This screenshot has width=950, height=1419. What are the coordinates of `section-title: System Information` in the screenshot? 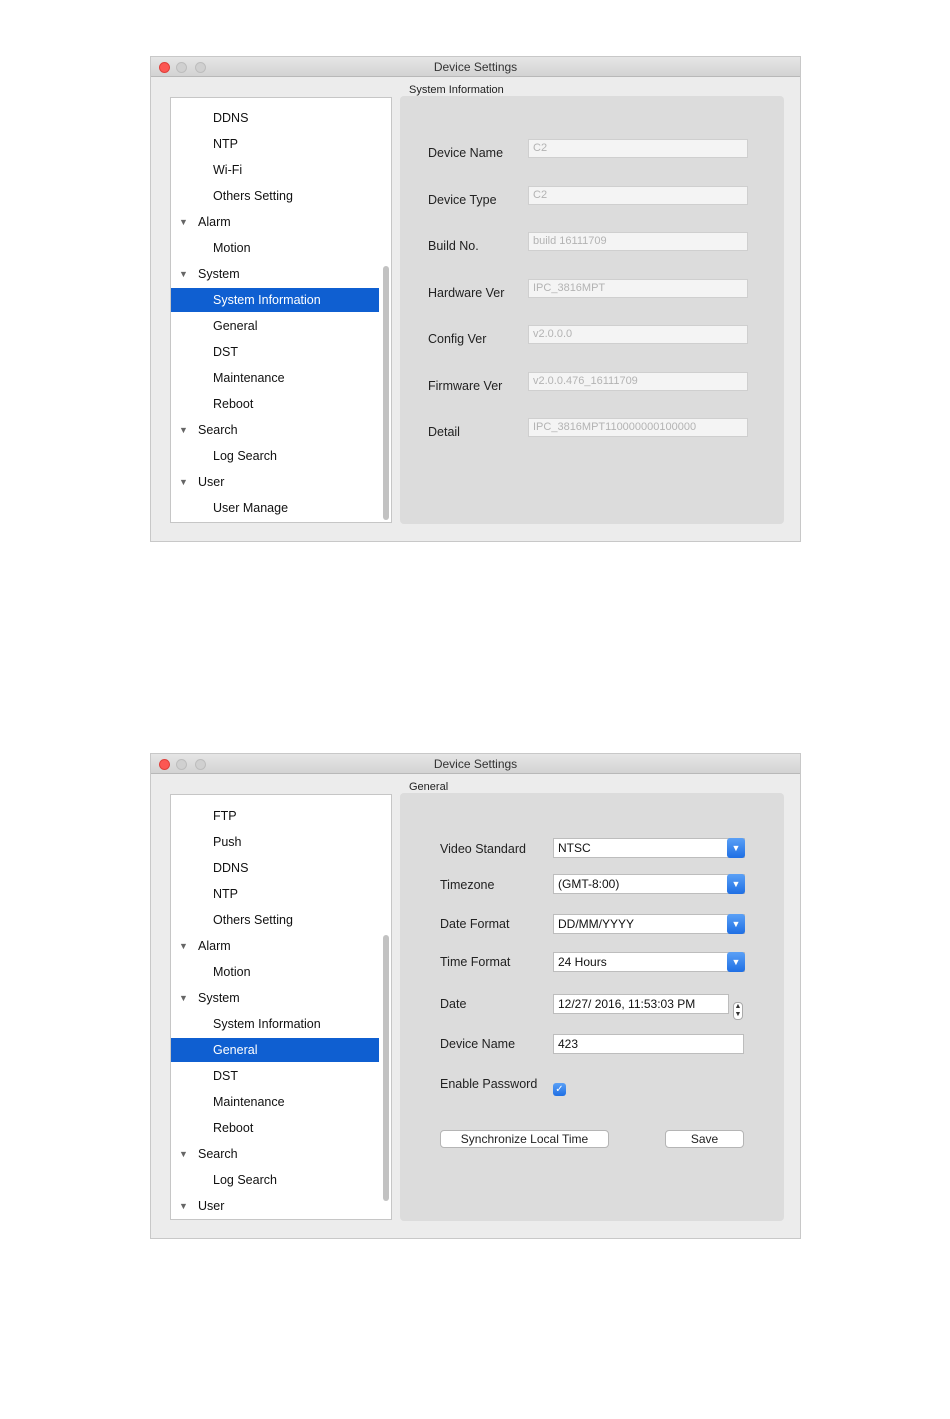 It's located at (456, 90).